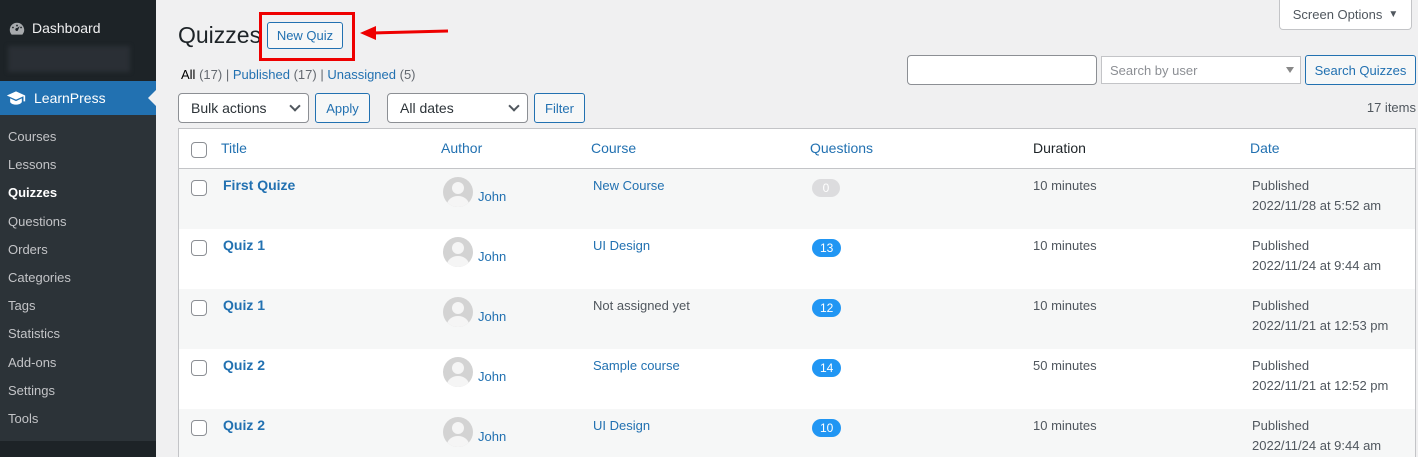 The image size is (1418, 457). I want to click on caret-down-icon: ▼, so click(1393, 14).